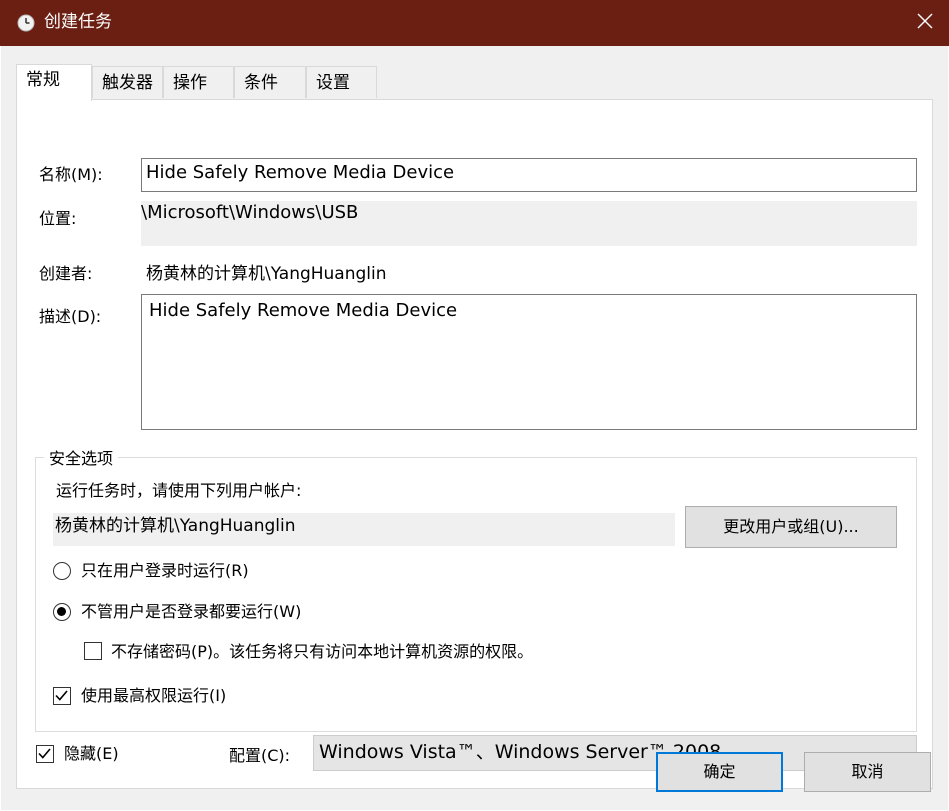  What do you see at coordinates (322, 652) in the screenshot?
I see `no-password-label: 不存储密码(P)。该任务将只有访问本地计算机资源的权限。` at bounding box center [322, 652].